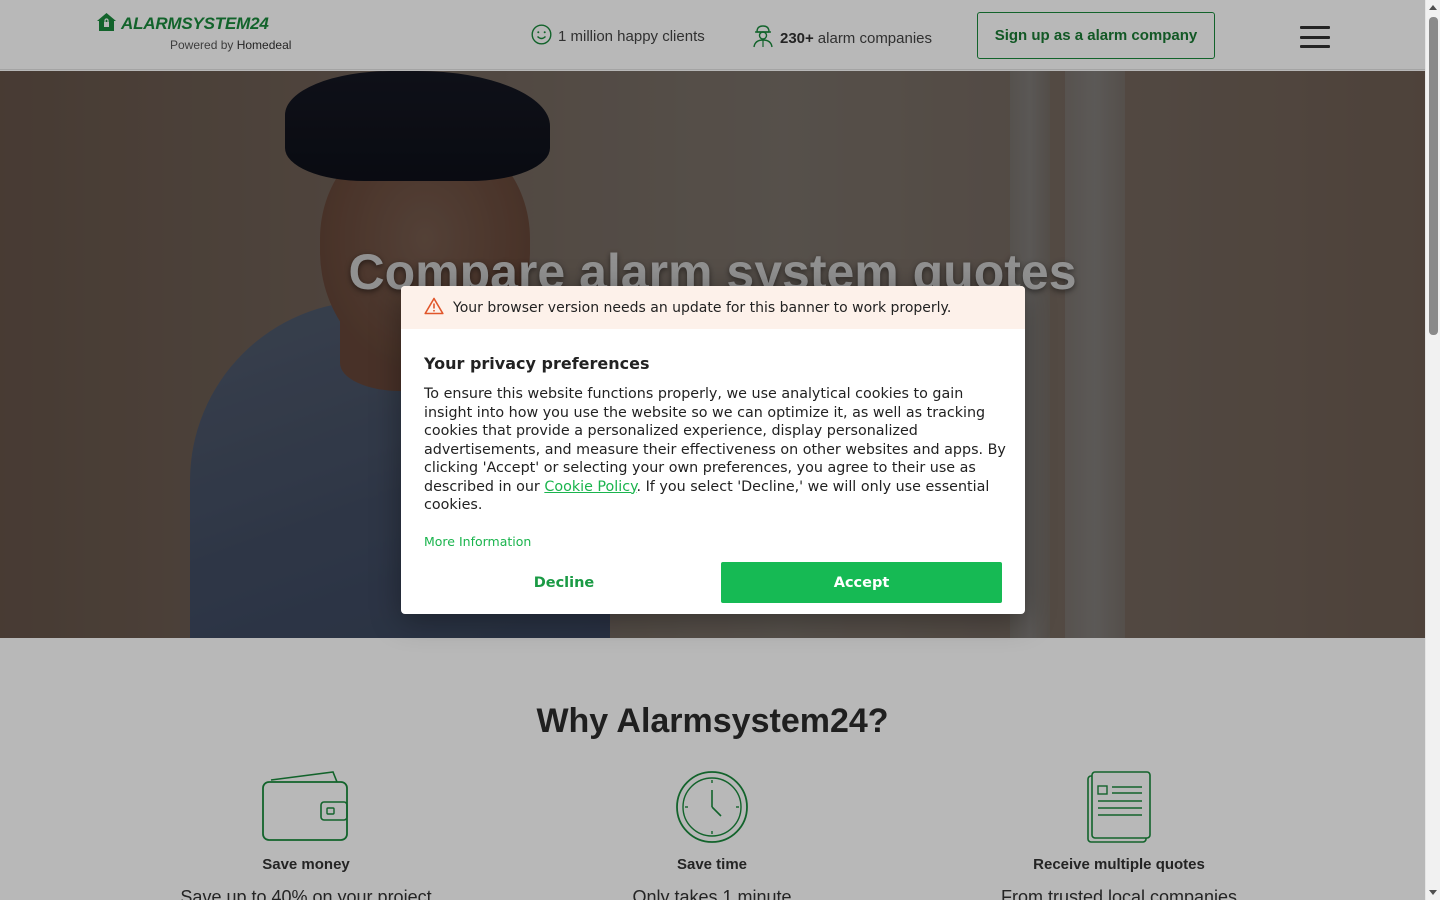 The width and height of the screenshot is (1440, 900). Describe the element at coordinates (438, 308) in the screenshot. I see `warning-triangle-icon` at that location.